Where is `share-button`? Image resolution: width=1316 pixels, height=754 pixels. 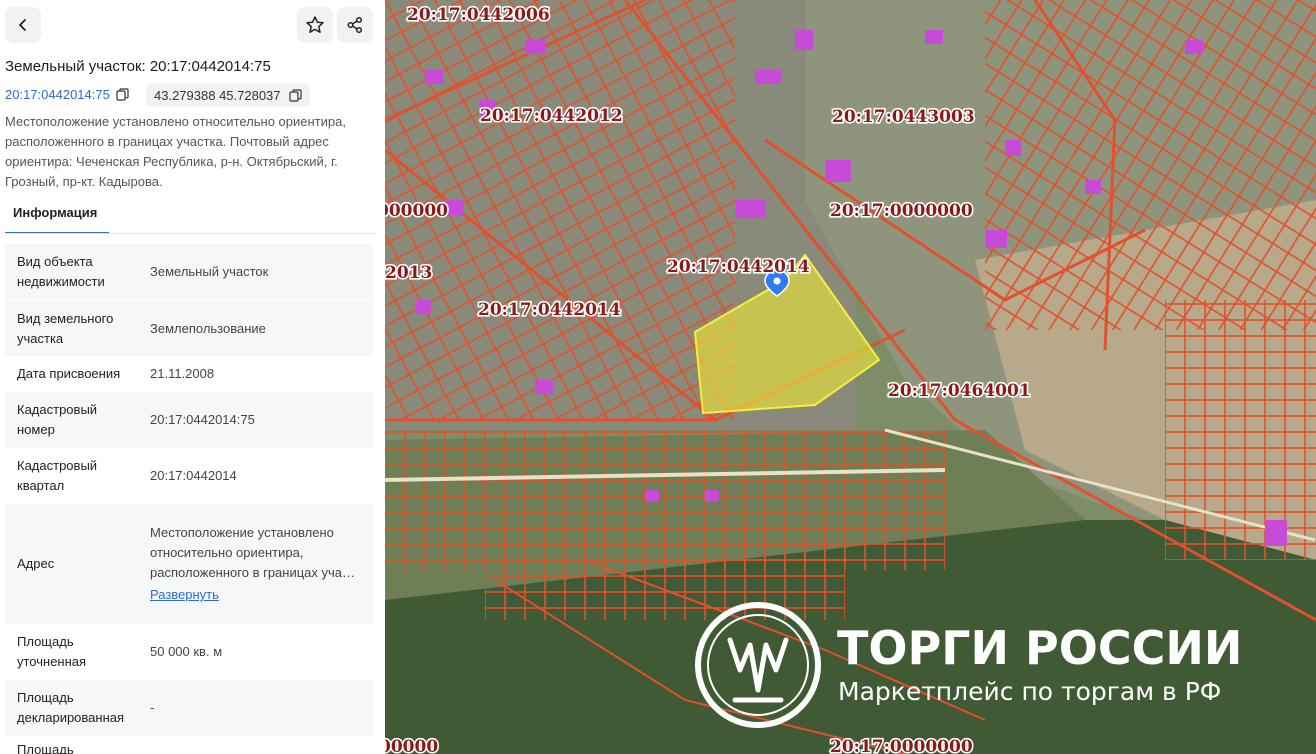
share-button is located at coordinates (355, 25).